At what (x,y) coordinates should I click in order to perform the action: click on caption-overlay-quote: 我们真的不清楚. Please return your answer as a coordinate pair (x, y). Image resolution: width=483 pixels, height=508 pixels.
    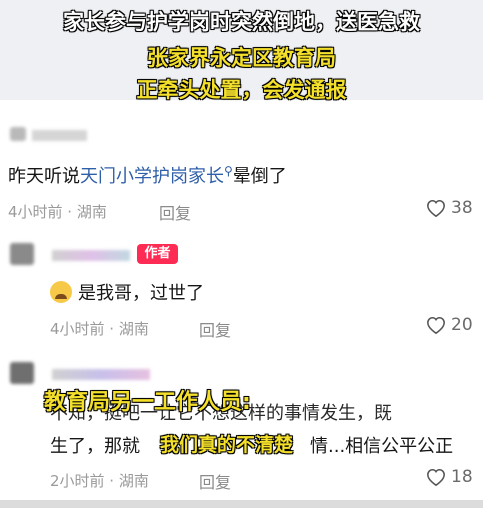
    Looking at the image, I should click on (227, 445).